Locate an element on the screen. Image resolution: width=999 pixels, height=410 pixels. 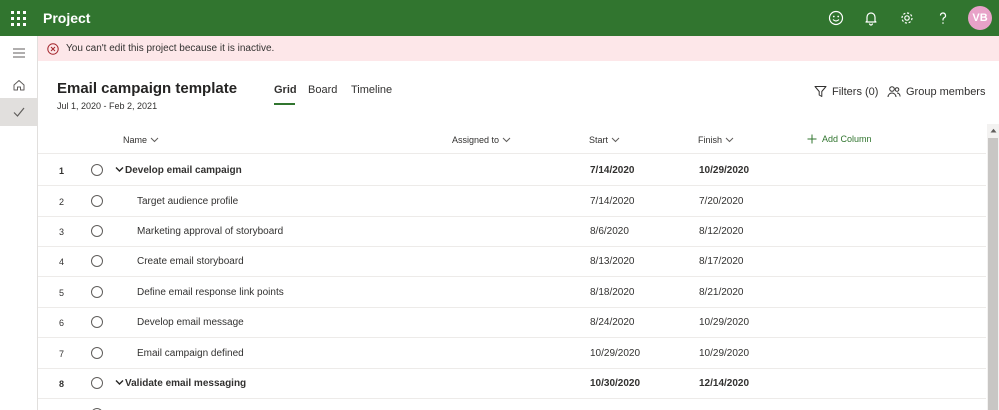
task-start: 8/6/2020 is located at coordinates (609, 231).